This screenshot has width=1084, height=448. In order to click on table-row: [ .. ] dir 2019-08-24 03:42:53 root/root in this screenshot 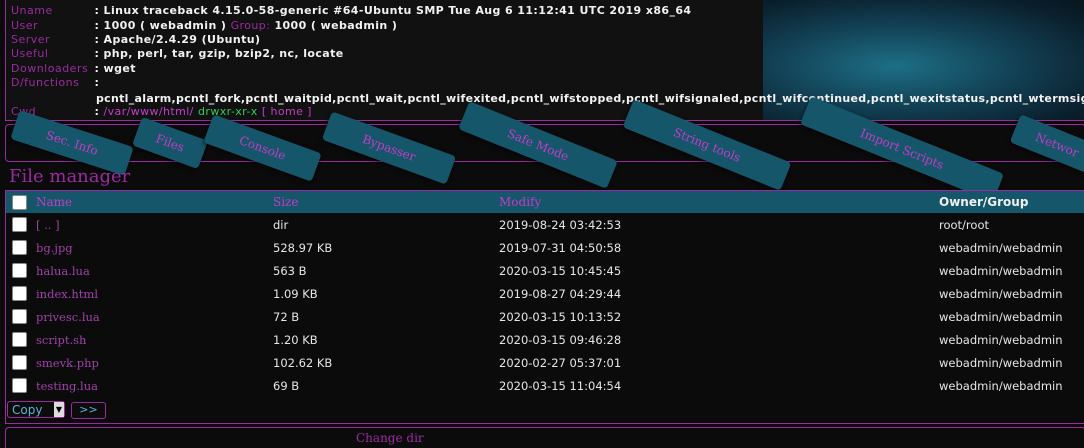, I will do `click(545, 224)`.